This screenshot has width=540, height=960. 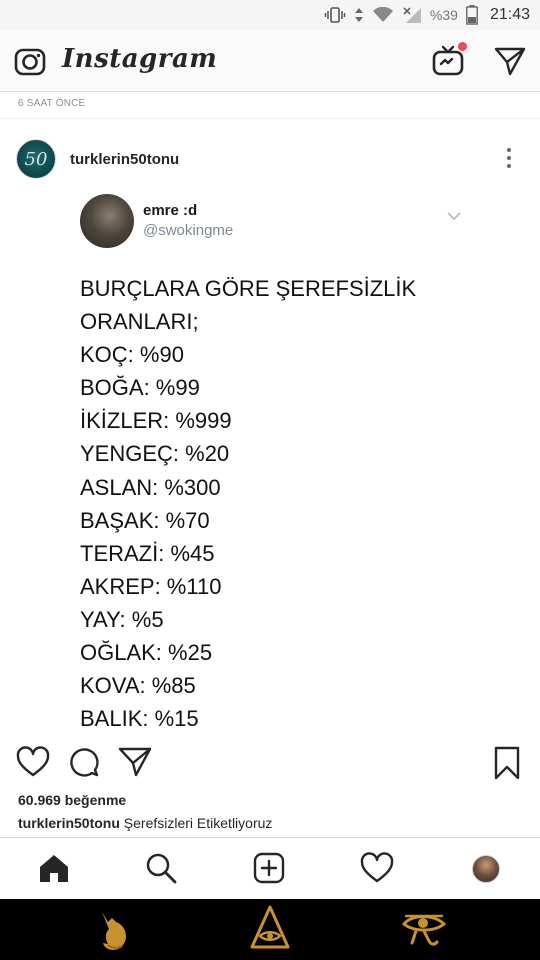 What do you see at coordinates (443, 15) in the screenshot?
I see `battery-percent: %39` at bounding box center [443, 15].